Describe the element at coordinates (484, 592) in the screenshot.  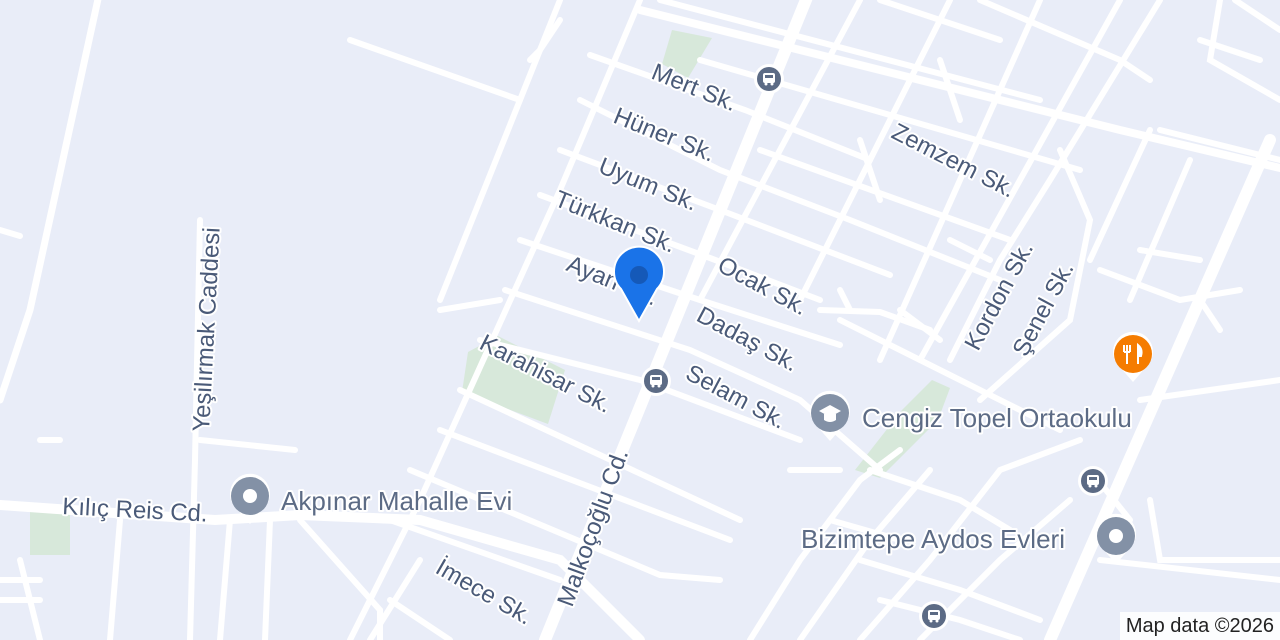
I see `street-label-imece: İmece Sk.` at that location.